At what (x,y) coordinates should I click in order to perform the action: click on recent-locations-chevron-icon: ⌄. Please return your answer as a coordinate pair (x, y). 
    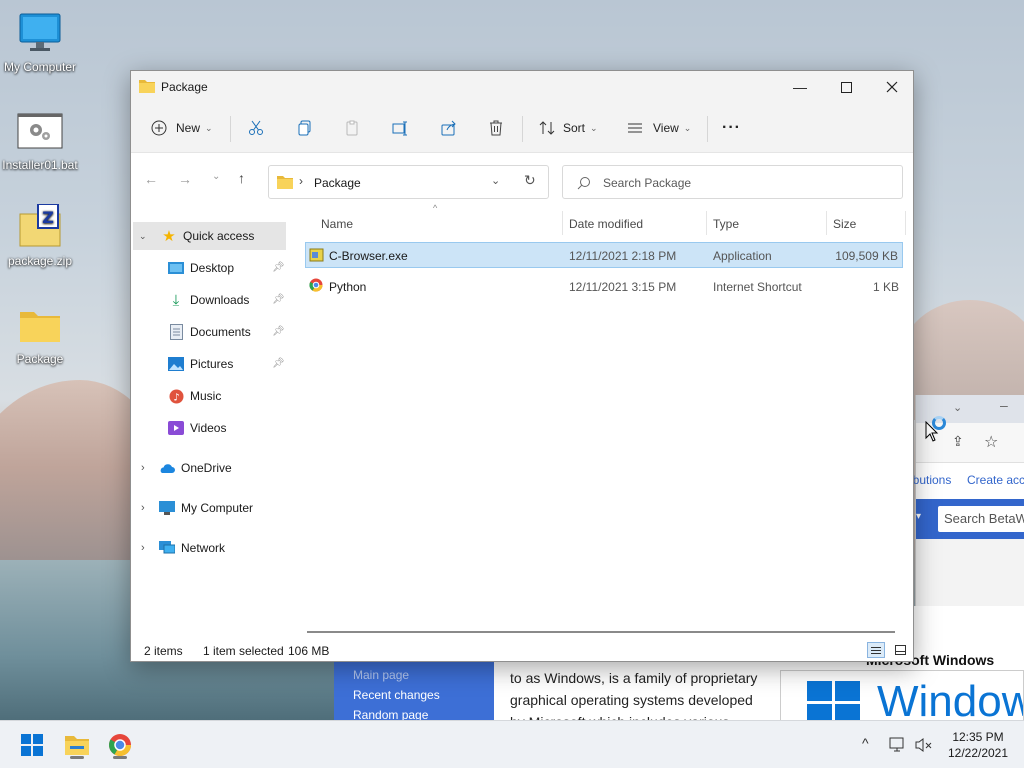
    Looking at the image, I should click on (216, 176).